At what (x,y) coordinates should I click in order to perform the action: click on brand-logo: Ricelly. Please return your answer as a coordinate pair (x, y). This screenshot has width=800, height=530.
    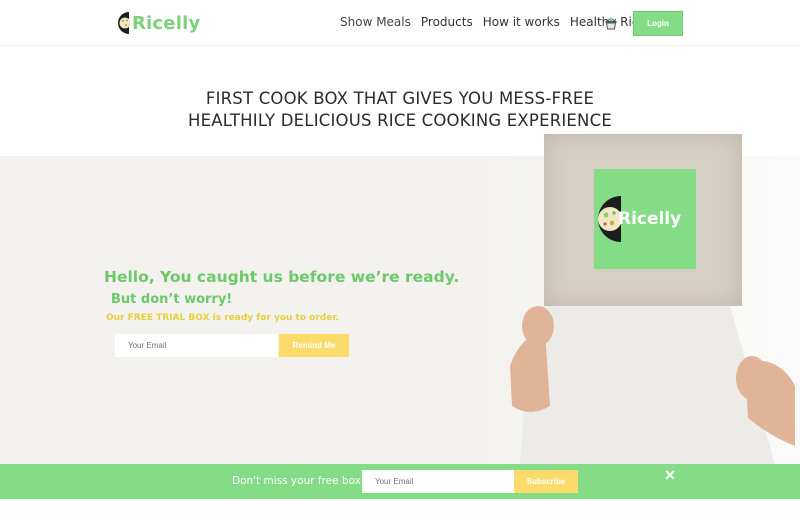
    Looking at the image, I should click on (157, 23).